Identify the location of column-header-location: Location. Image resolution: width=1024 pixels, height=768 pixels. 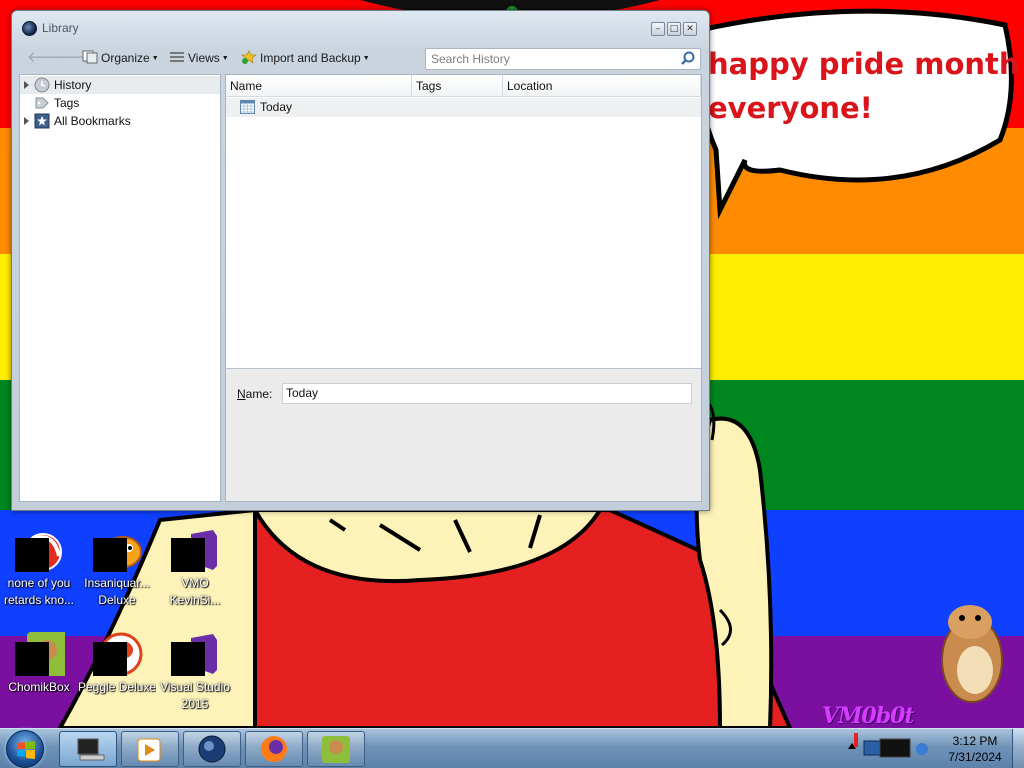
(602, 86).